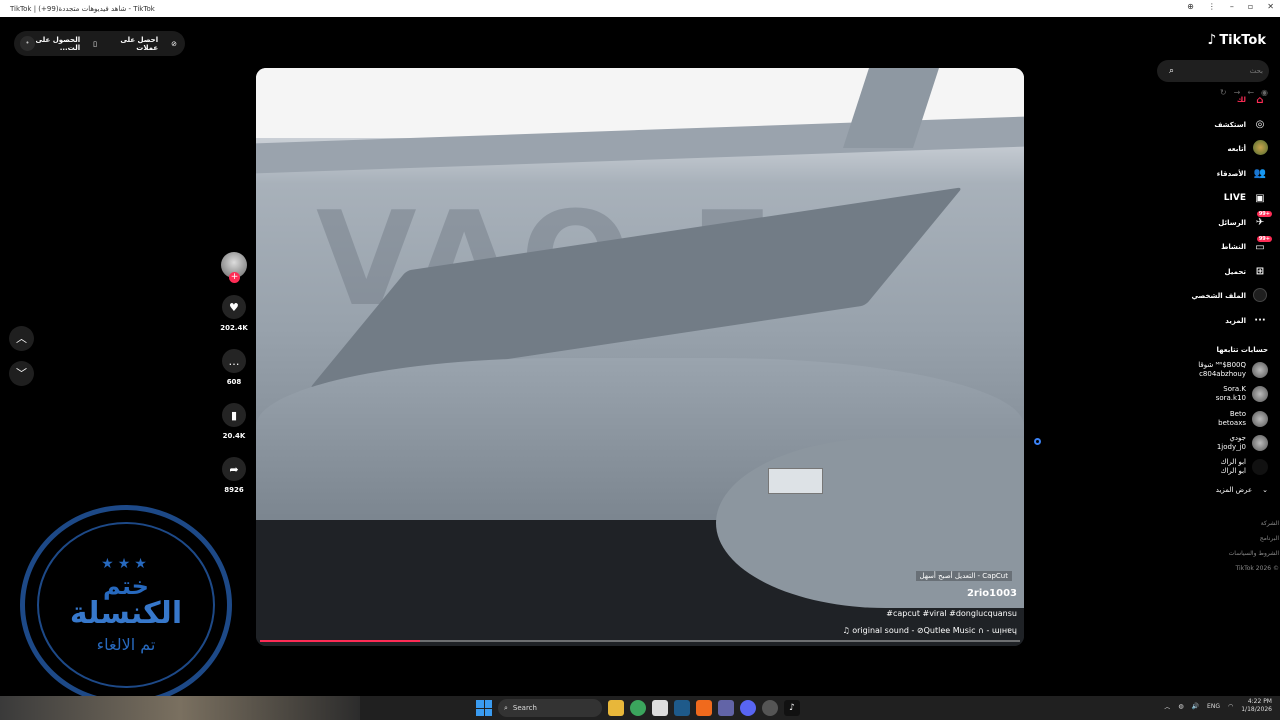 This screenshot has height=720, width=1280. What do you see at coordinates (1234, 490) in the screenshot?
I see `see-more-label: عرض المزيد` at bounding box center [1234, 490].